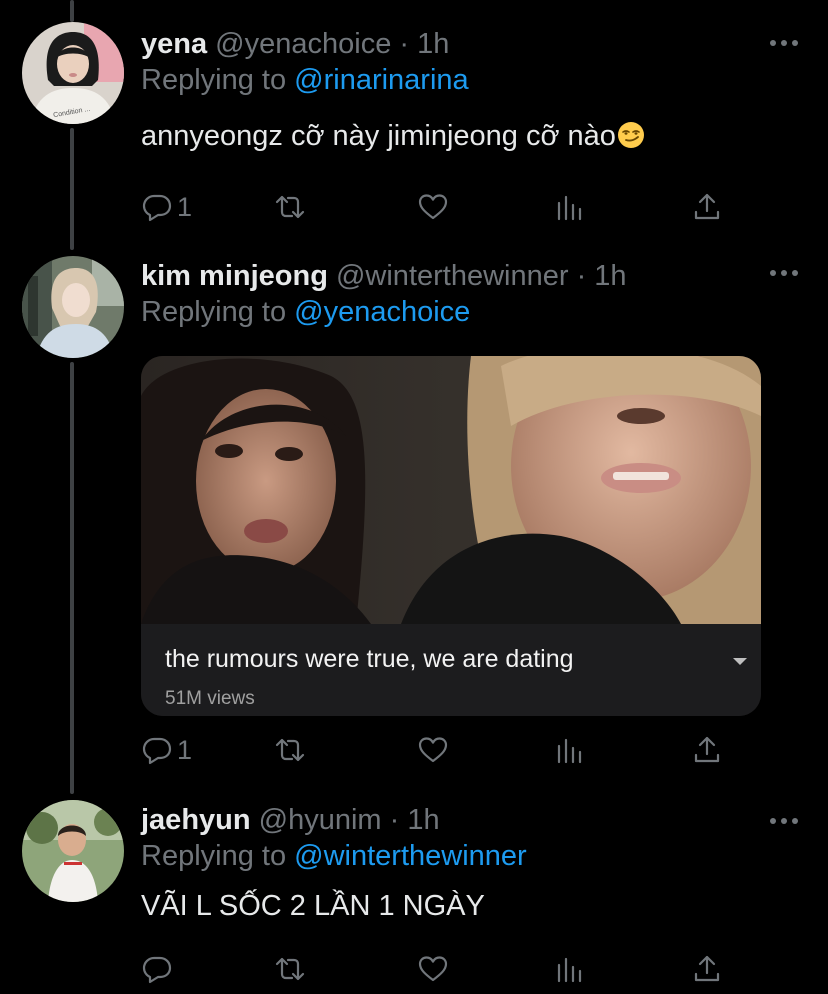 The width and height of the screenshot is (828, 994). I want to click on tweet-text-content: annyeongz cỡ này jiminjeong cỡ nào, so click(378, 136).